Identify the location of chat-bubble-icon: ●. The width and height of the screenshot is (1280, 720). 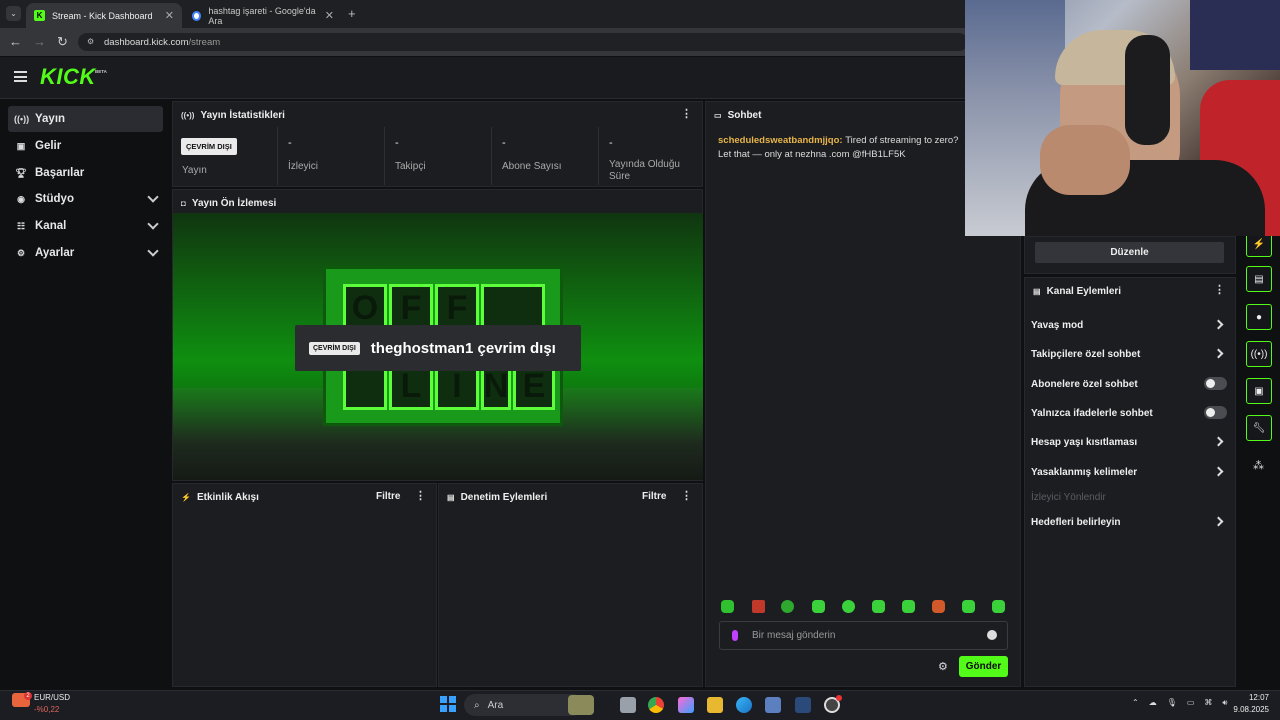
(1259, 317).